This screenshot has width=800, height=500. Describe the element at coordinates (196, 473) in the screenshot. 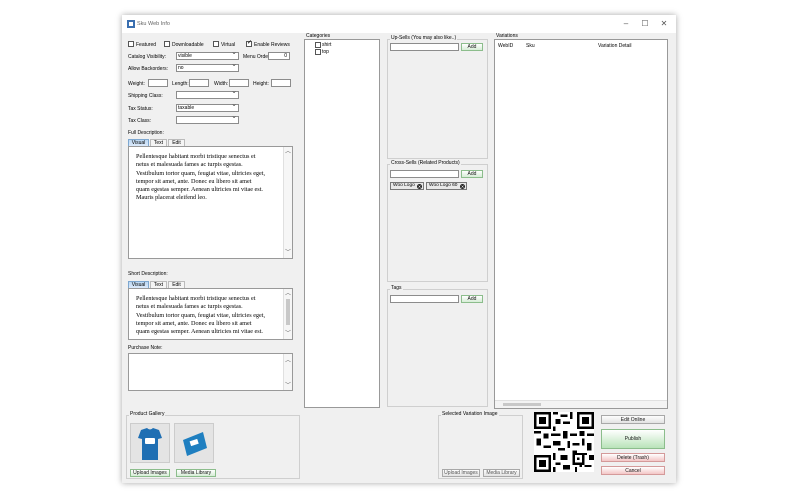

I see `gallery-media-library-button: Media Library` at that location.